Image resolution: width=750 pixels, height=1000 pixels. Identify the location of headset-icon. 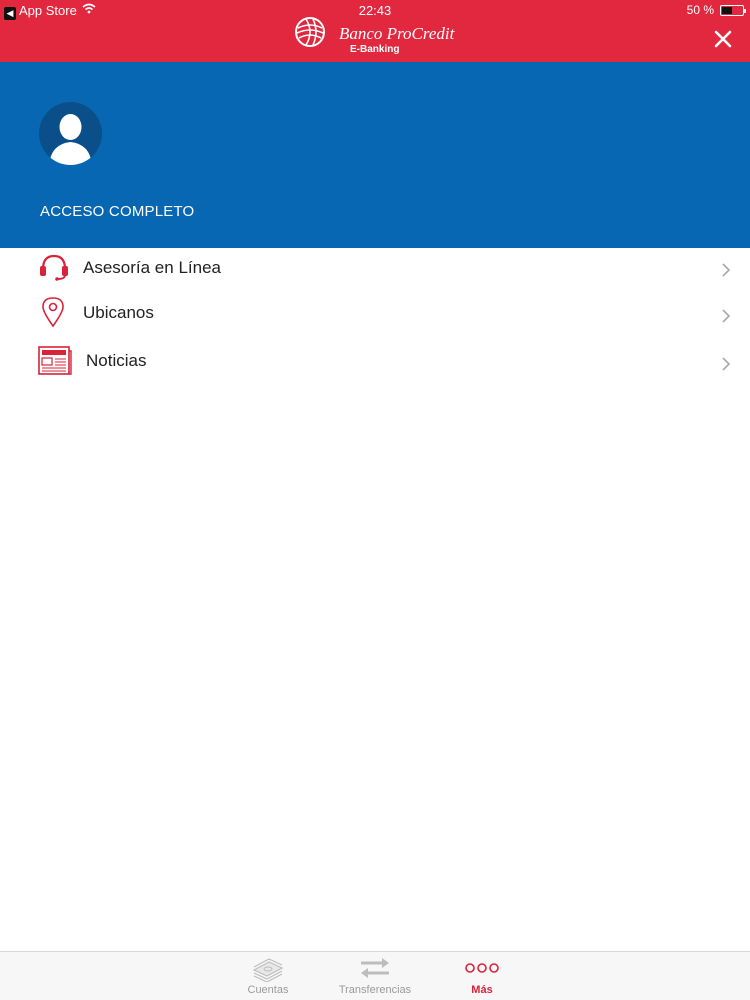
(54, 267).